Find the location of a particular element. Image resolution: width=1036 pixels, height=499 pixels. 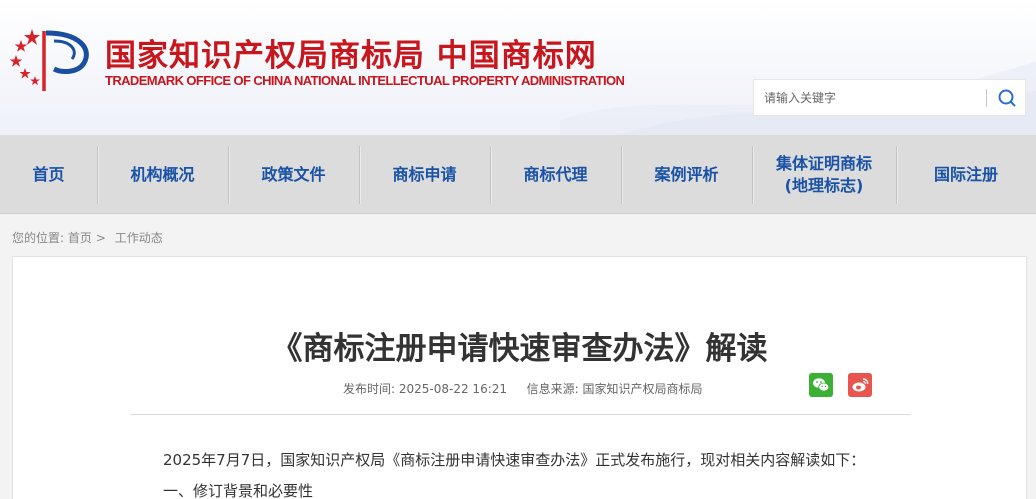

nav-item-label: 集体证明商标 (地理标志) is located at coordinates (823, 174).